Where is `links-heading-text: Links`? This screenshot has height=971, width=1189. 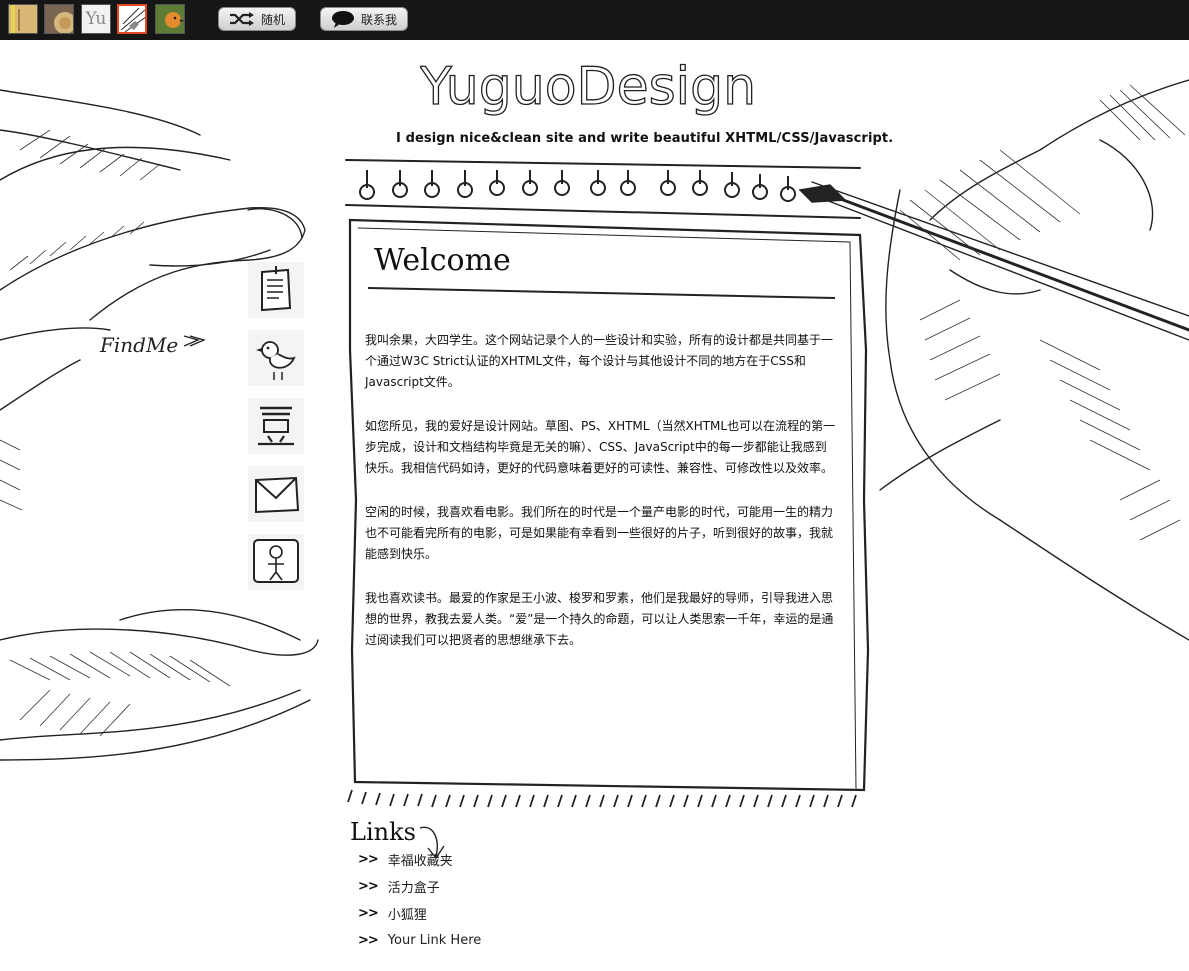
links-heading-text: Links is located at coordinates (383, 832).